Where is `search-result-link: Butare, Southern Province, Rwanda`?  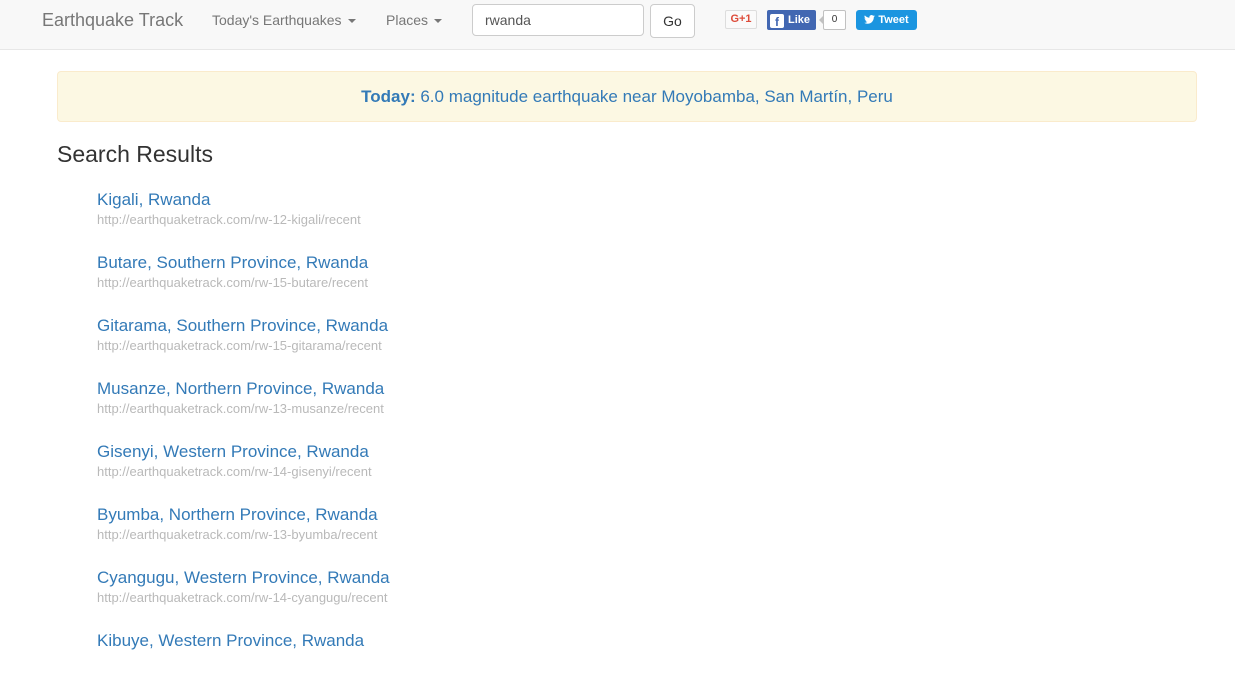 search-result-link: Butare, Southern Province, Rwanda is located at coordinates (397, 262).